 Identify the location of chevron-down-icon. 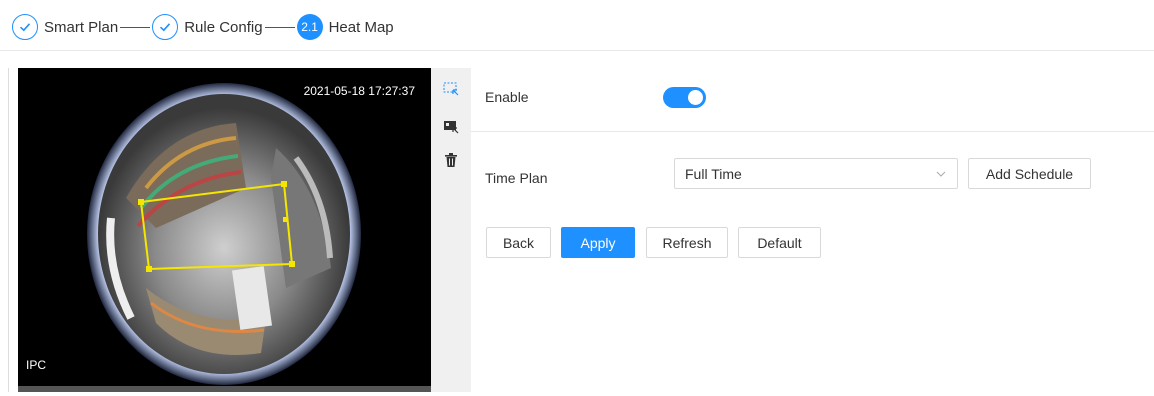
(941, 174).